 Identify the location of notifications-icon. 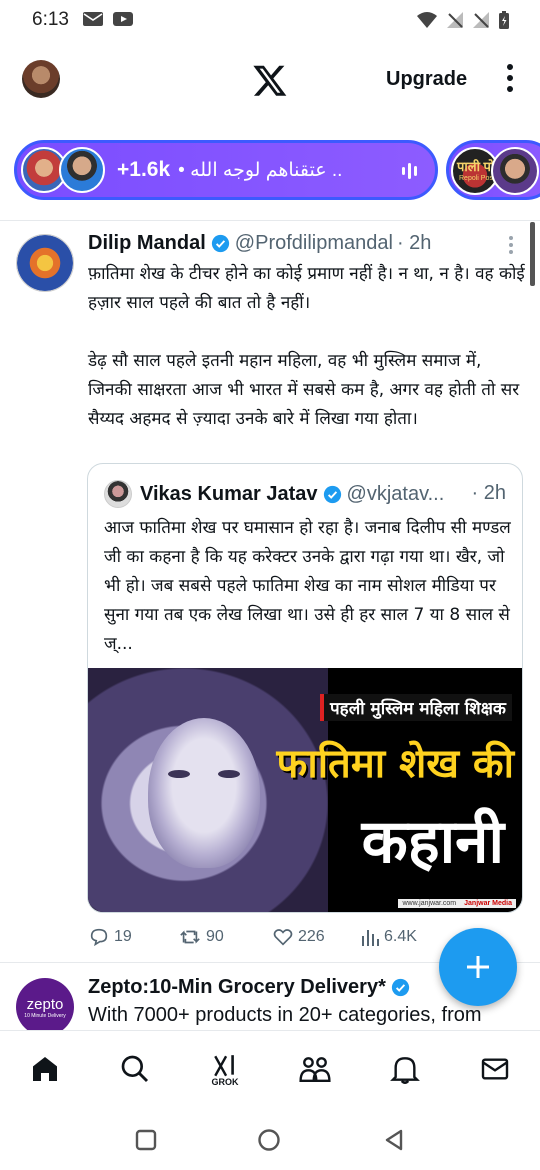
(405, 1070).